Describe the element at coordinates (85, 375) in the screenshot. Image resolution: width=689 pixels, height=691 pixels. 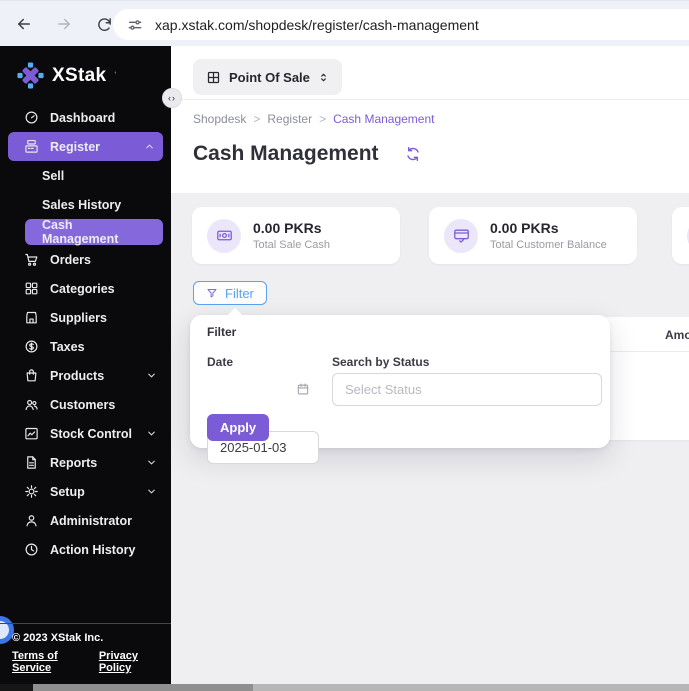
I see `sidebar-item-products: Products` at that location.